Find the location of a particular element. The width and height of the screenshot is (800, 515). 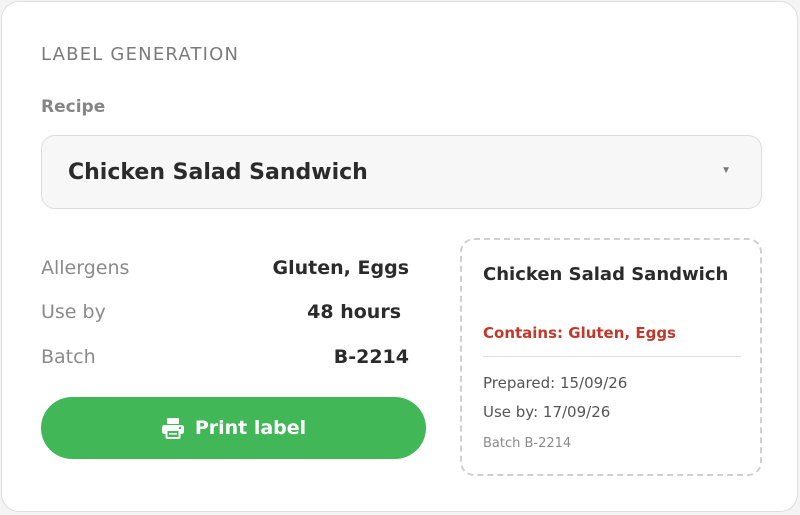

preview-use-by: Use by: 17/09/26 is located at coordinates (547, 412).